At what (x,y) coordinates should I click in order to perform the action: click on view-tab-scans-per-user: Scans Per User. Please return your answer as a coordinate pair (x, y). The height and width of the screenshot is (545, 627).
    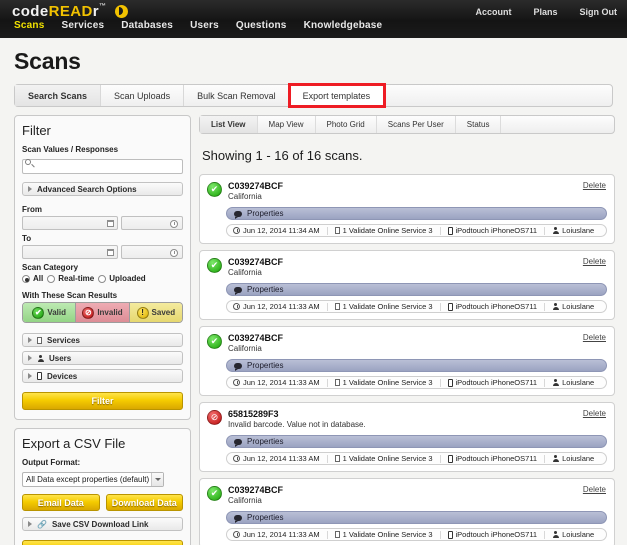
    Looking at the image, I should click on (416, 124).